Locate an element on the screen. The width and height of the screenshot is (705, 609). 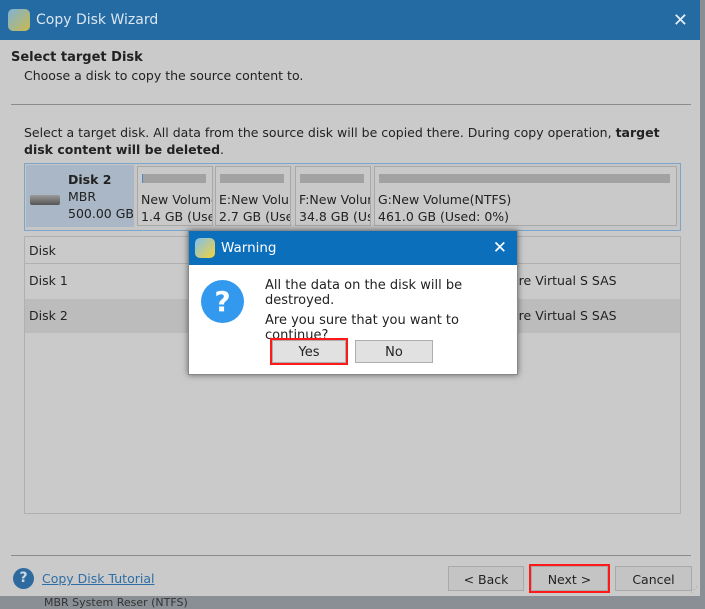
back-button: < Back is located at coordinates (486, 578).